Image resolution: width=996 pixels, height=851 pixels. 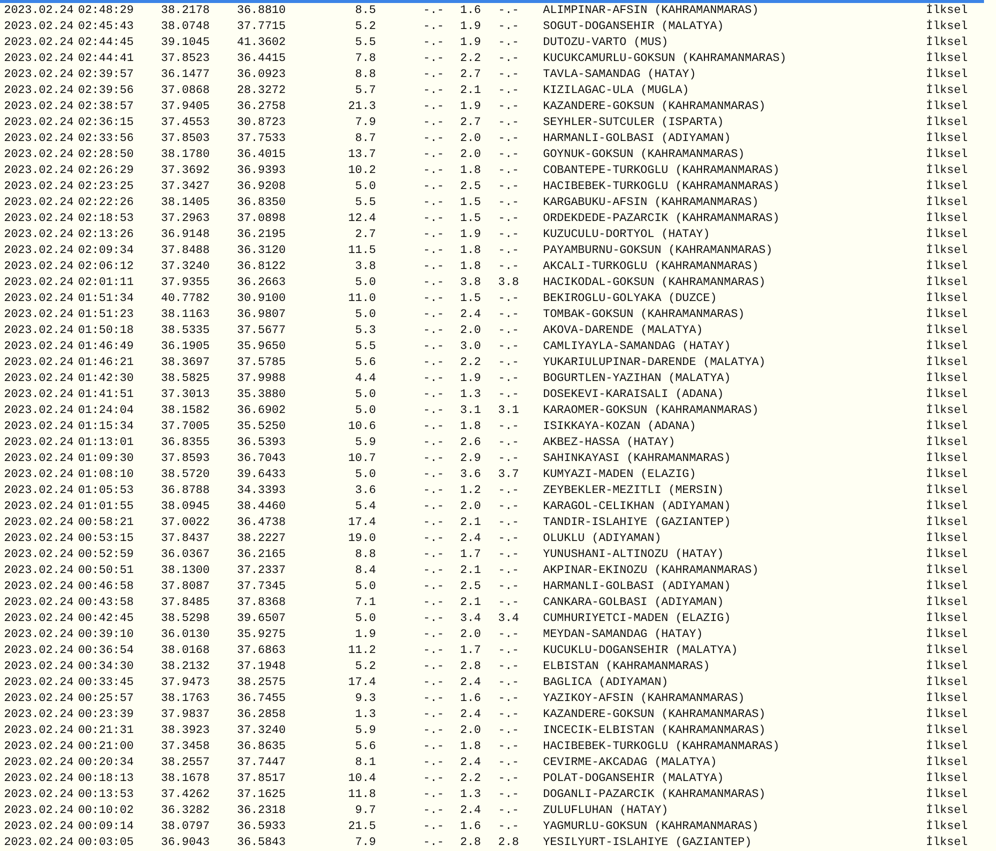 I want to click on table-cell-text: 01:15:34, so click(x=106, y=427).